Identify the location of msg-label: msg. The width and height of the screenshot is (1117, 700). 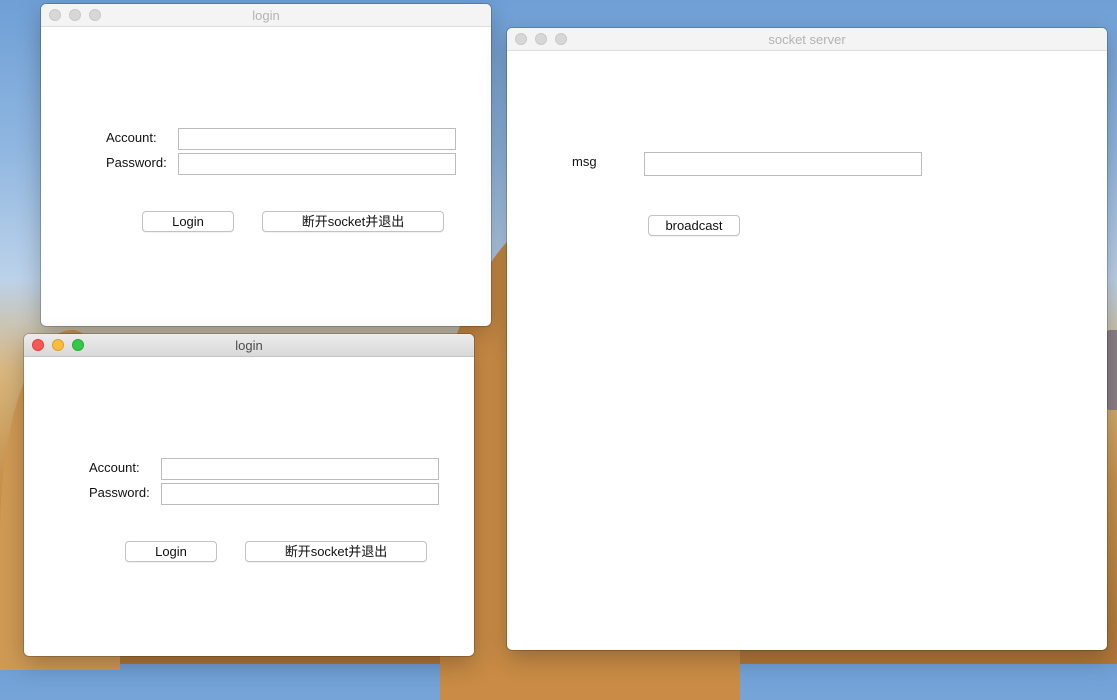
(584, 161).